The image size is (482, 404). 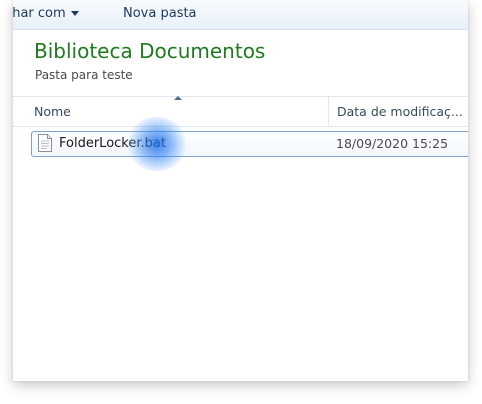 I want to click on share-with-menu-button: ilhar com, so click(x=46, y=13).